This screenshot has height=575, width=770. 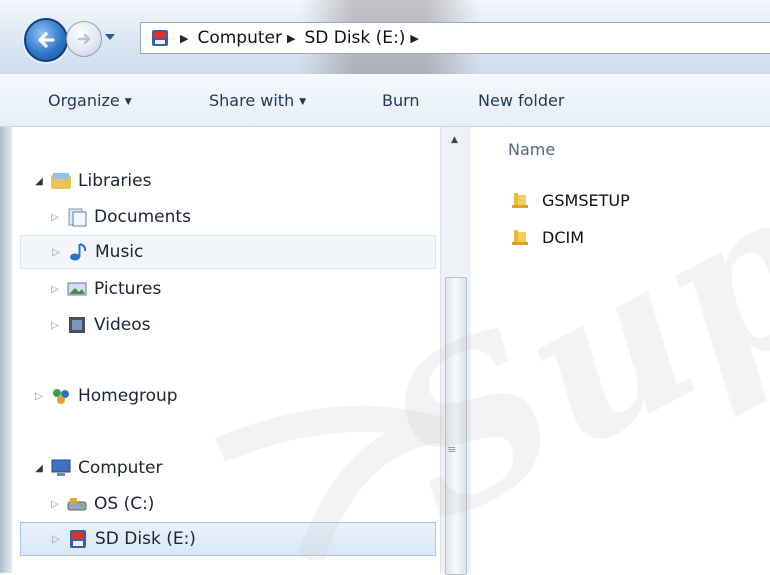 What do you see at coordinates (228, 539) in the screenshot?
I see `nav-item-sd-disk: ▷ SD Disk (E:)` at bounding box center [228, 539].